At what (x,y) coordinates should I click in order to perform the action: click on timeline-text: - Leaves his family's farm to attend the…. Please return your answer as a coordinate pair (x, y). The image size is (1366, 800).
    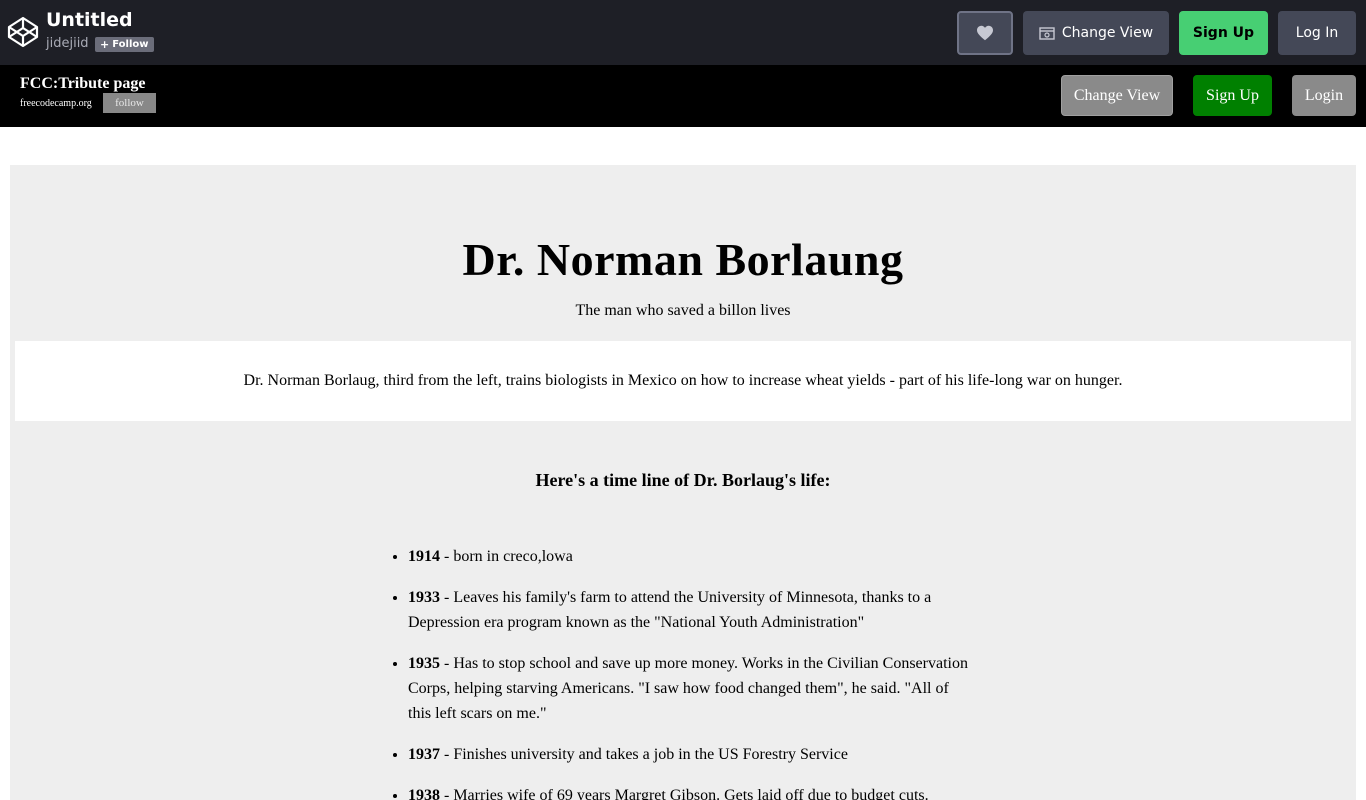
    Looking at the image, I should click on (670, 610).